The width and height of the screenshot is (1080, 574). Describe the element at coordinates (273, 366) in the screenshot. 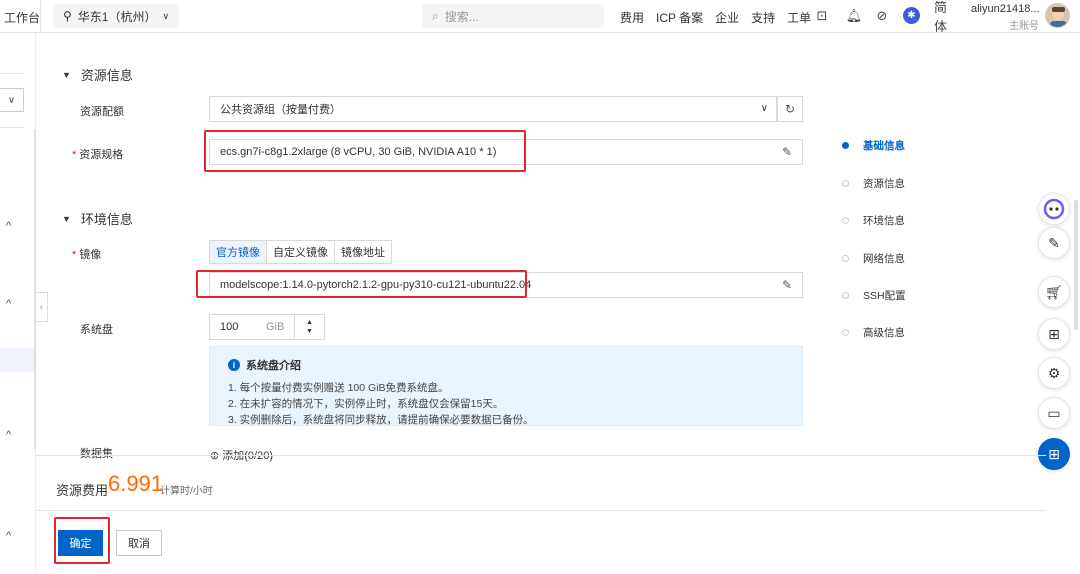

I see `disk-info-title: 系统盘介绍` at that location.